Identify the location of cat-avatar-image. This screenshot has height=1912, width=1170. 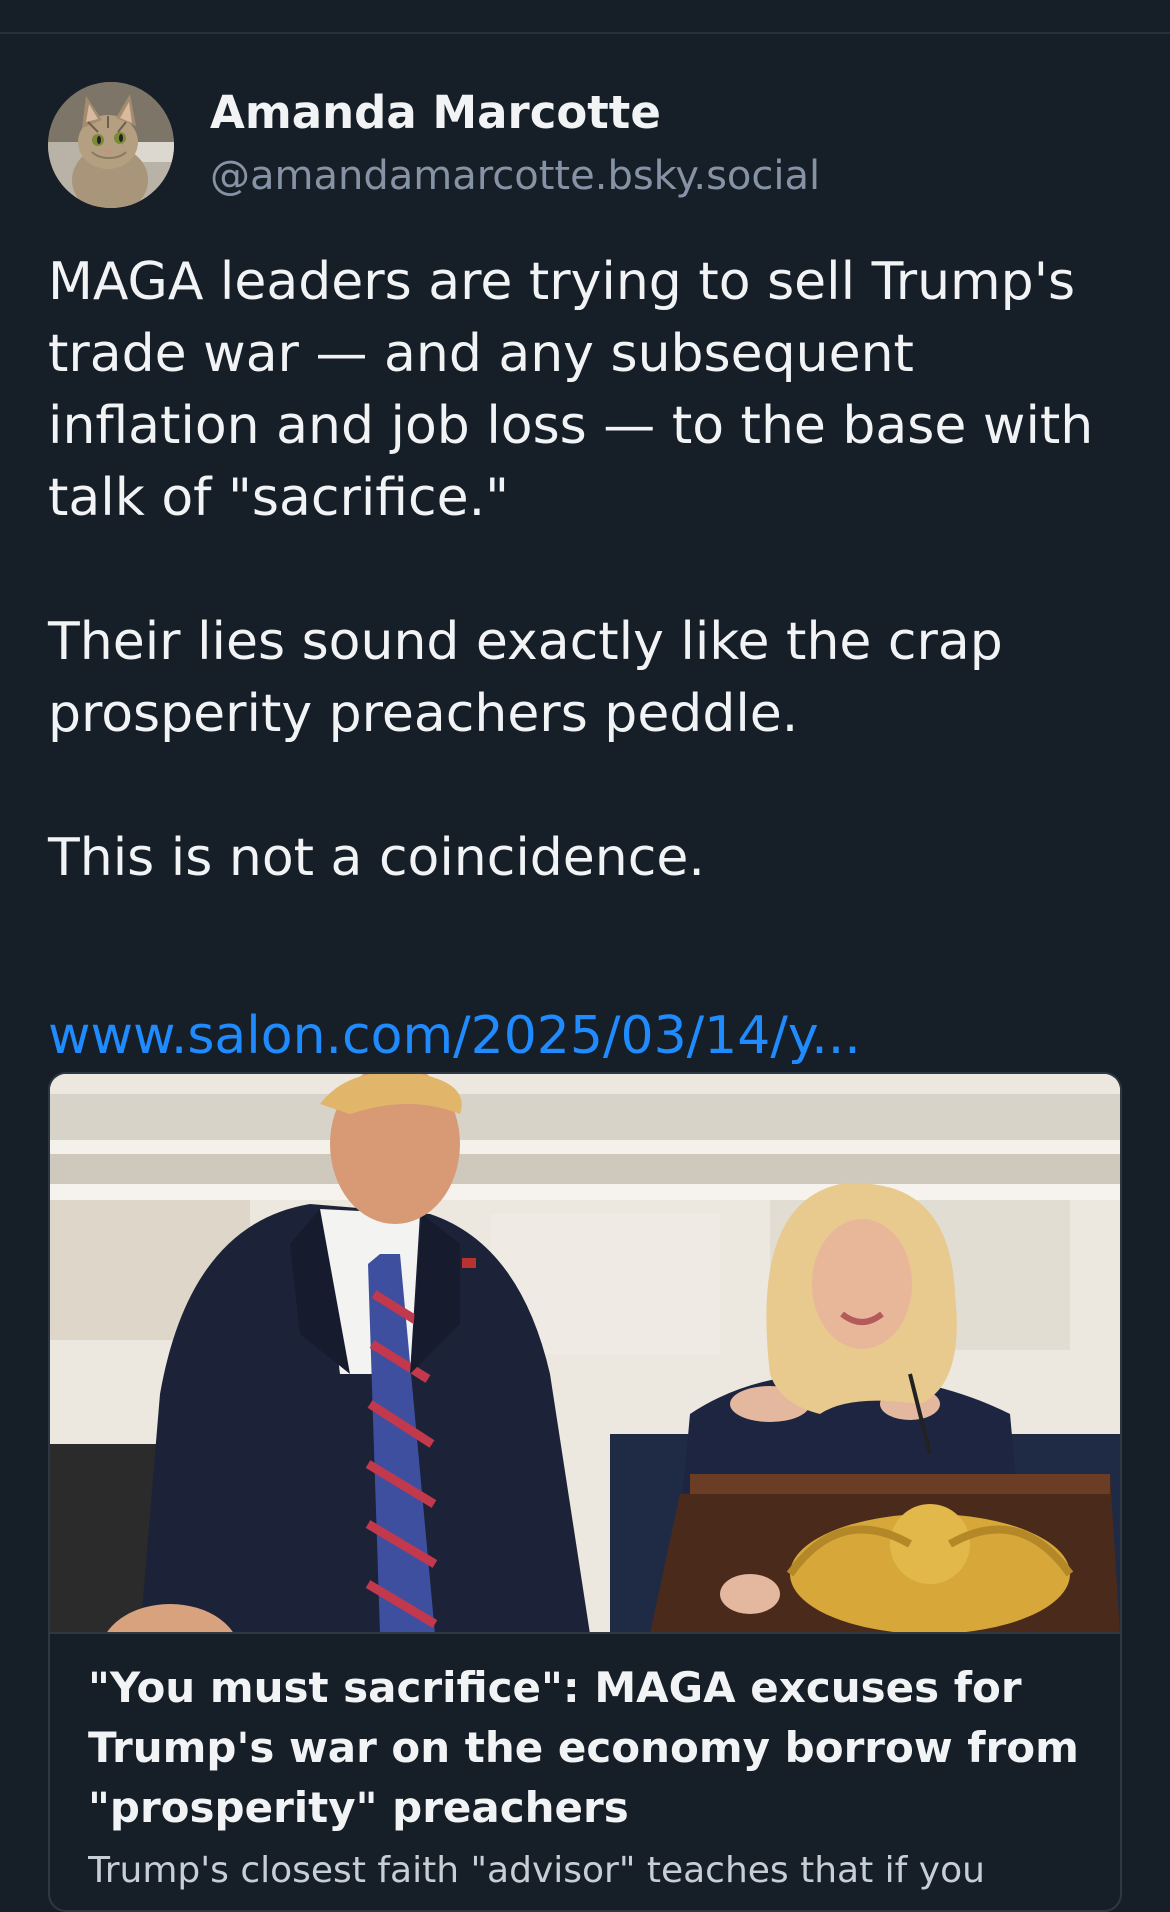
(111, 145).